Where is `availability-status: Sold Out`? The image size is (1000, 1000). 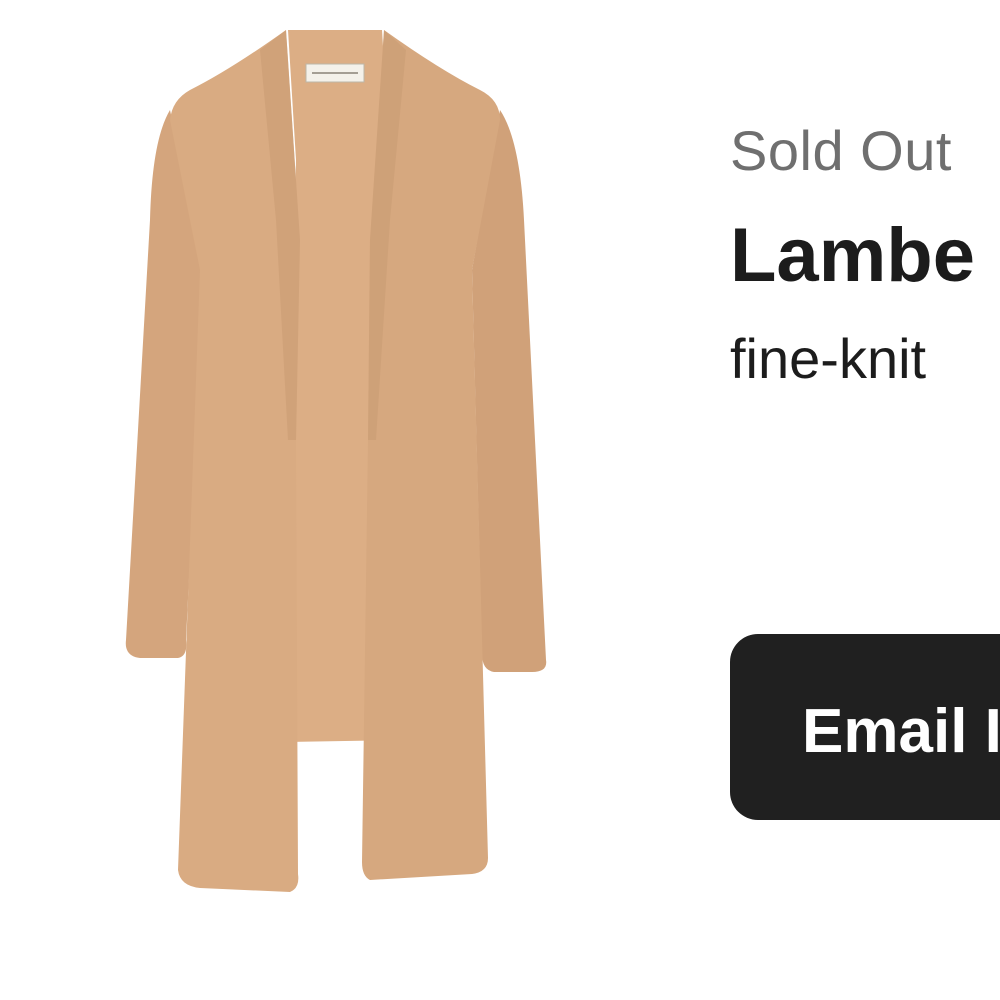
availability-status: Sold Out is located at coordinates (841, 150).